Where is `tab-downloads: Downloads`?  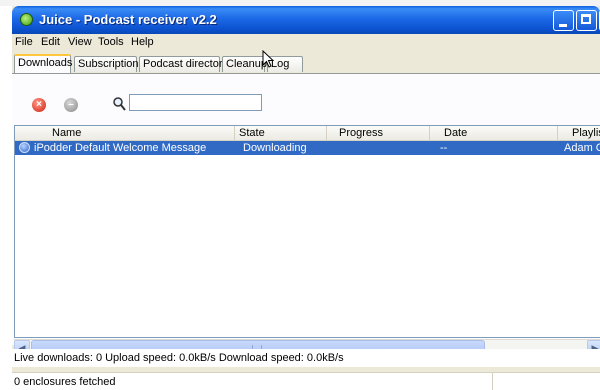
tab-downloads: Downloads is located at coordinates (43, 63).